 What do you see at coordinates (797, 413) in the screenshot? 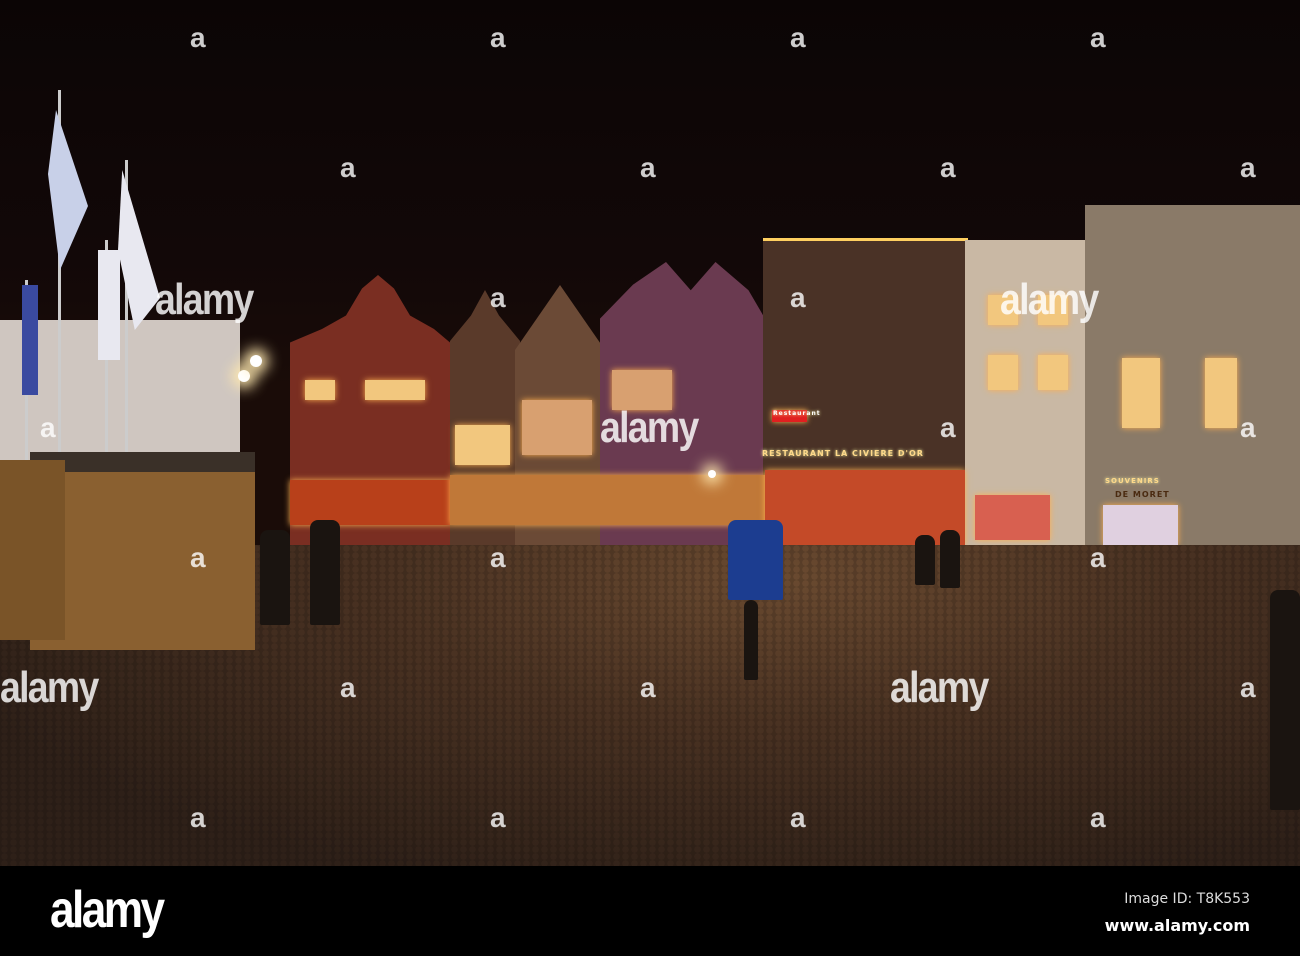
I see `restaurant-neon-text: Restaurant` at bounding box center [797, 413].